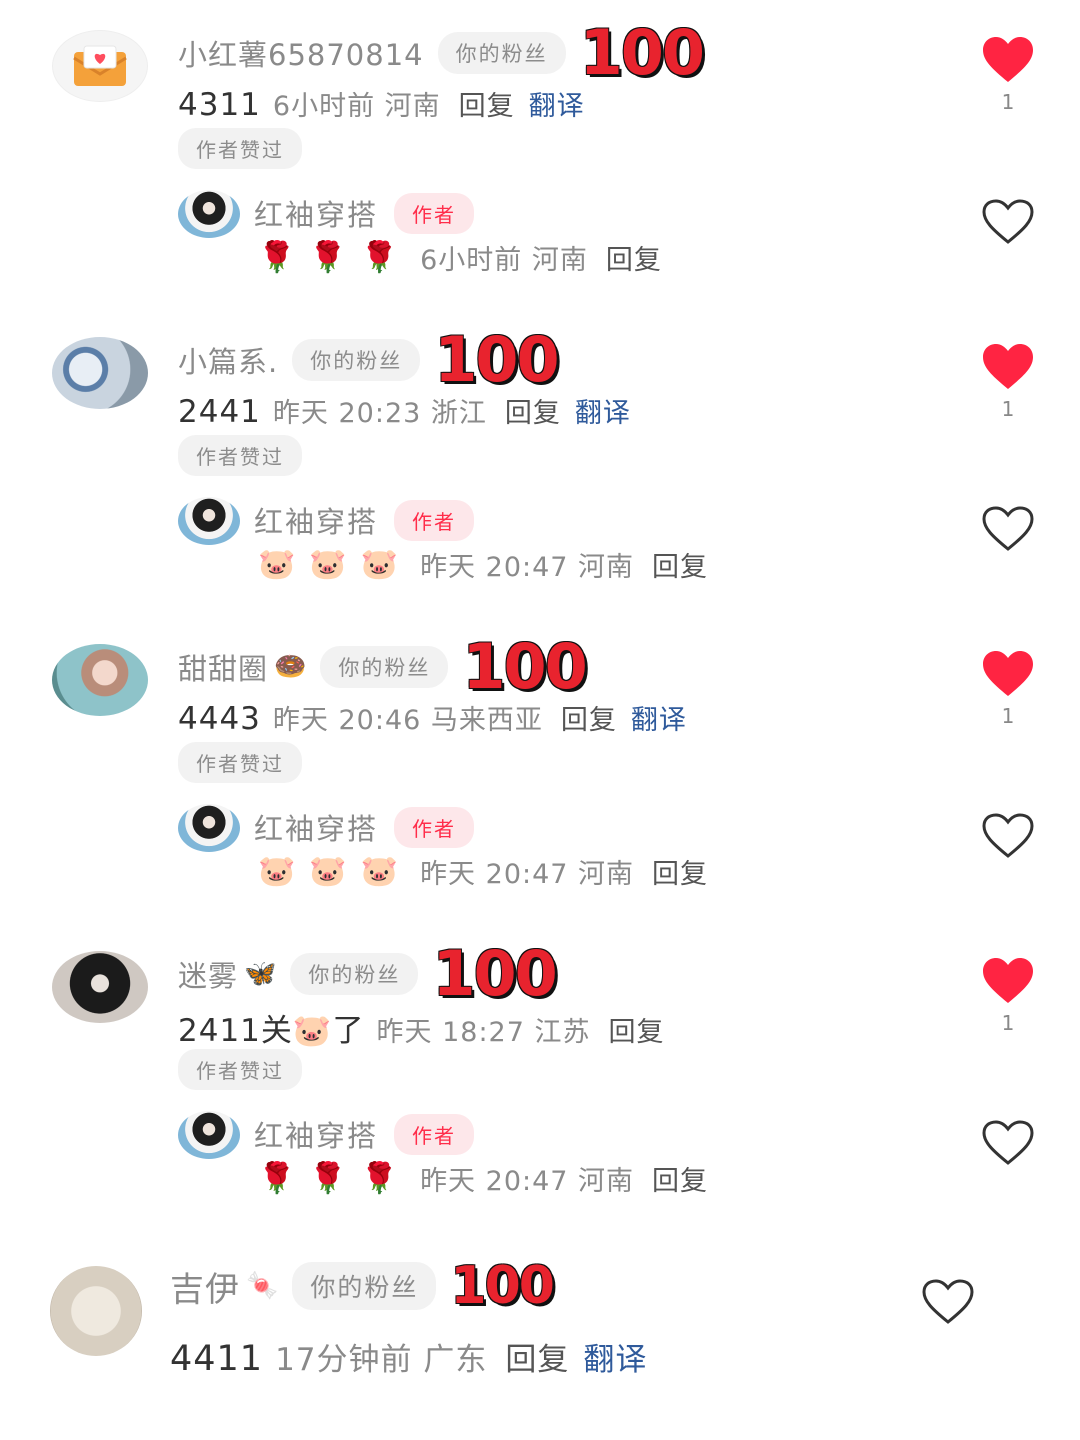  I want to click on comment-meta: 4311 6小时前 河南 回复 翻译, so click(381, 103).